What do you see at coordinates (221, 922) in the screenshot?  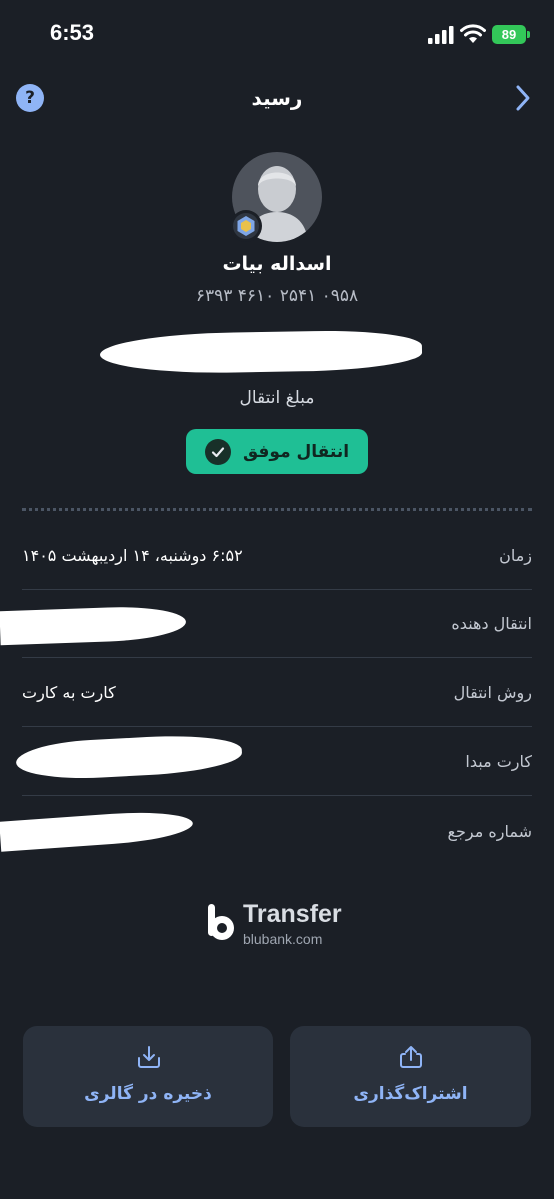 I see `blu-logo-icon` at bounding box center [221, 922].